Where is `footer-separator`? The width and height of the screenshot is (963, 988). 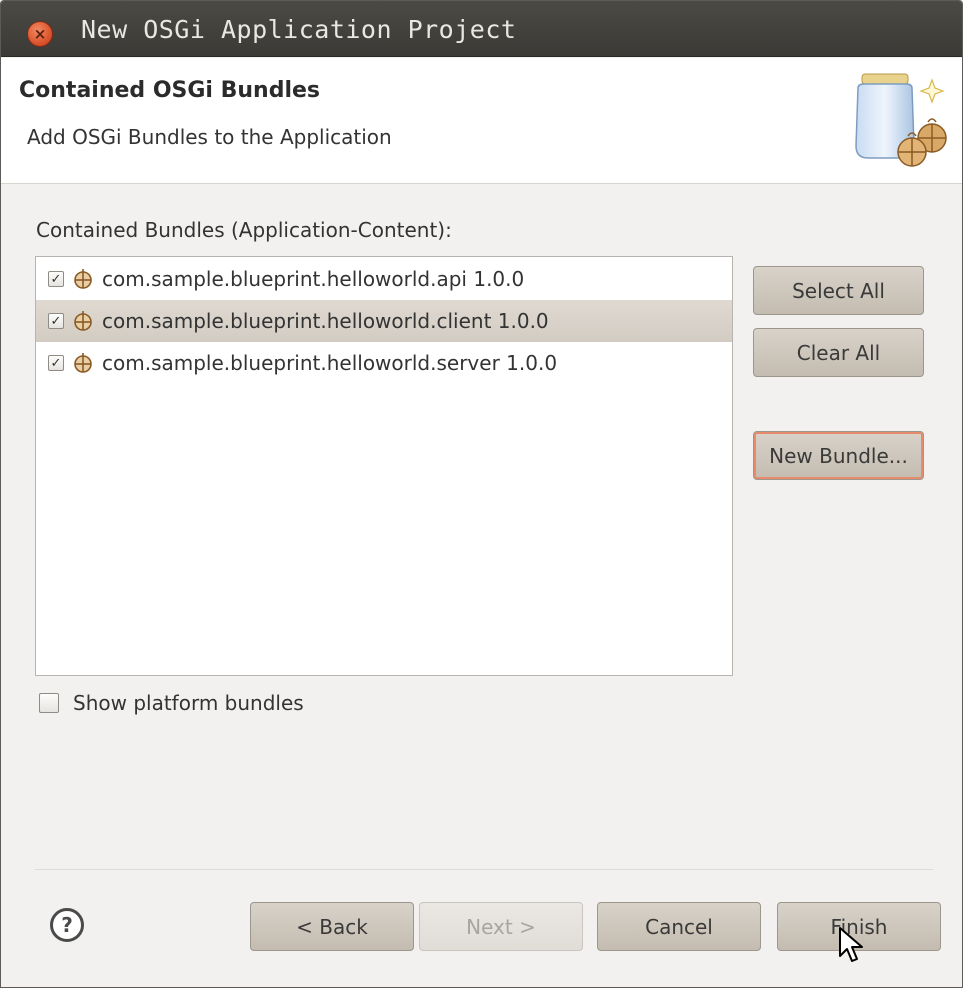 footer-separator is located at coordinates (484, 869).